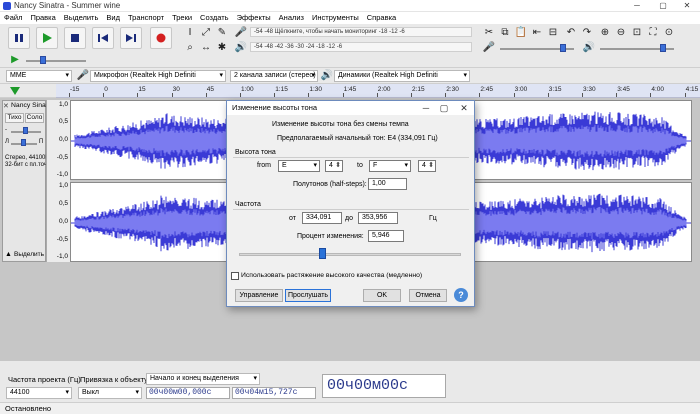  What do you see at coordinates (291, 18) in the screenshot?
I see `menu-analyze: Анализ` at bounding box center [291, 18].